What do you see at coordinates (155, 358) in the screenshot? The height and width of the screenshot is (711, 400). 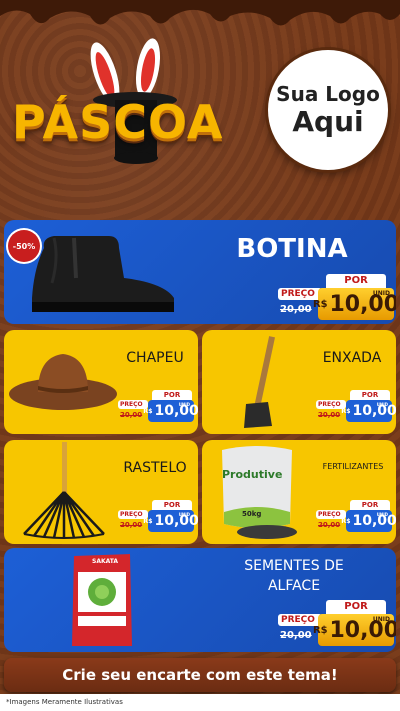 I see `product-name: CHAPEU` at bounding box center [155, 358].